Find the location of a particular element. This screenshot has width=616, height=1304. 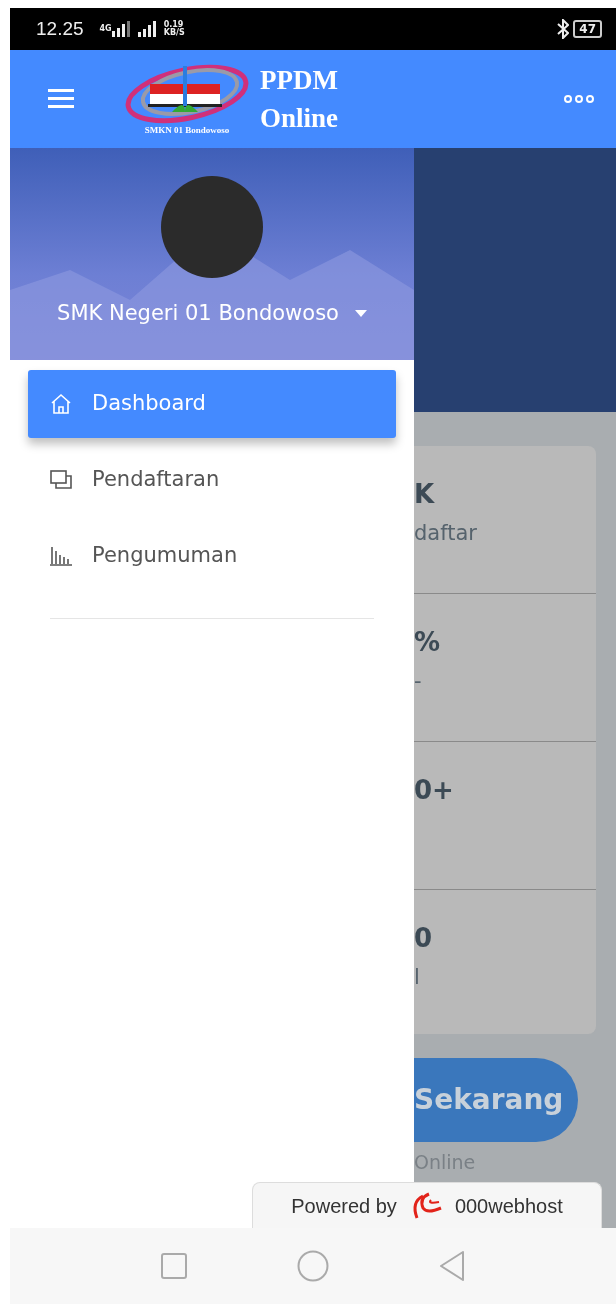

stat-value: 0 is located at coordinates (424, 938).